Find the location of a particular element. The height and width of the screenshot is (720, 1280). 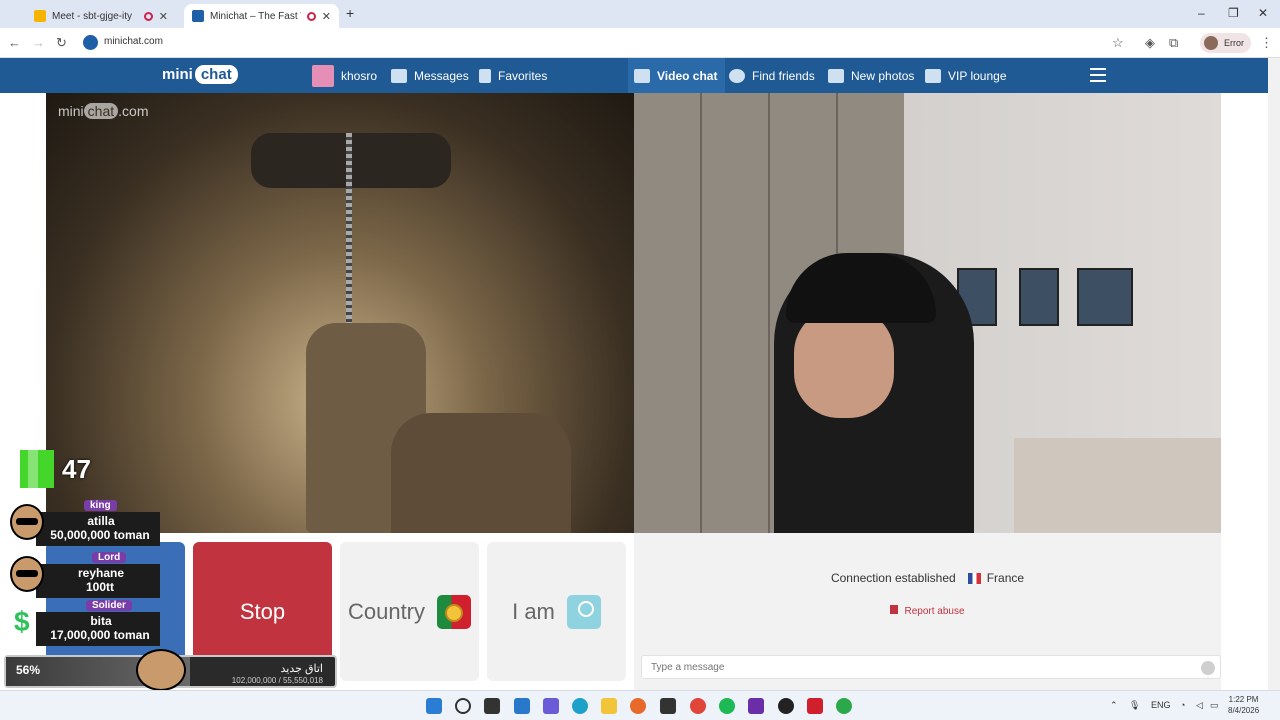

profile-button: Error is located at coordinates (1225, 43).